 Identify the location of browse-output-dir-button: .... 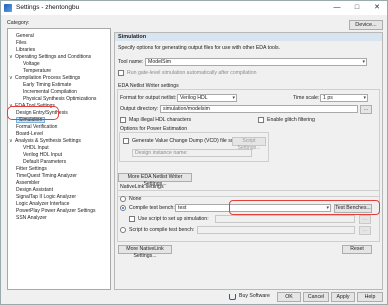
(366, 109).